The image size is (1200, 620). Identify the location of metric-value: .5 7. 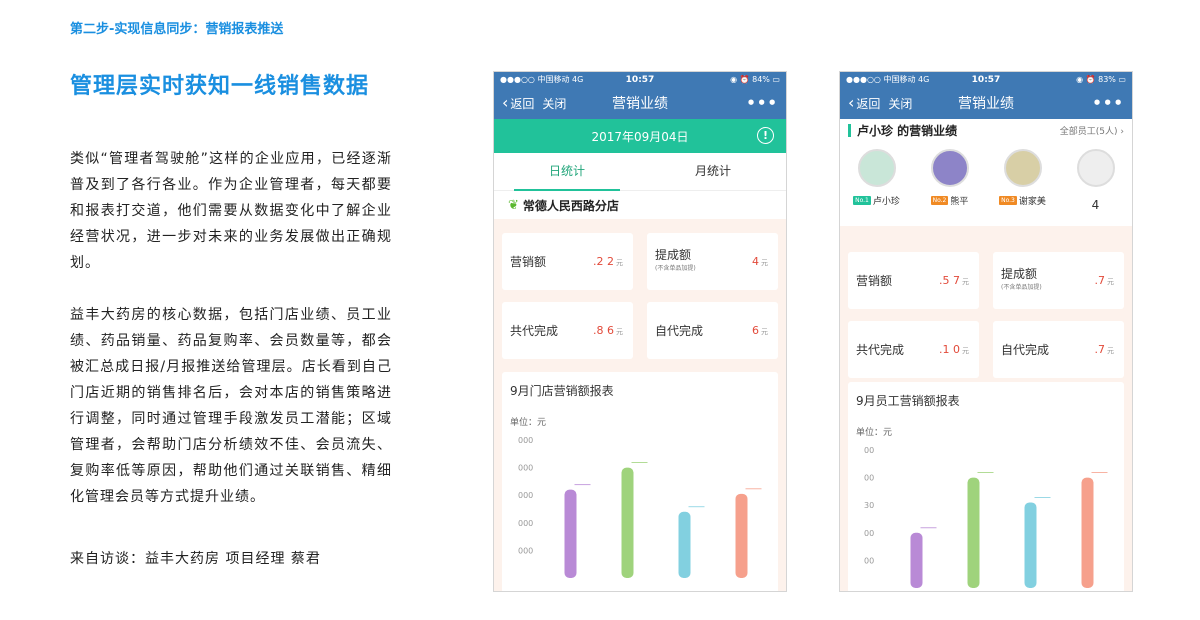
(949, 280).